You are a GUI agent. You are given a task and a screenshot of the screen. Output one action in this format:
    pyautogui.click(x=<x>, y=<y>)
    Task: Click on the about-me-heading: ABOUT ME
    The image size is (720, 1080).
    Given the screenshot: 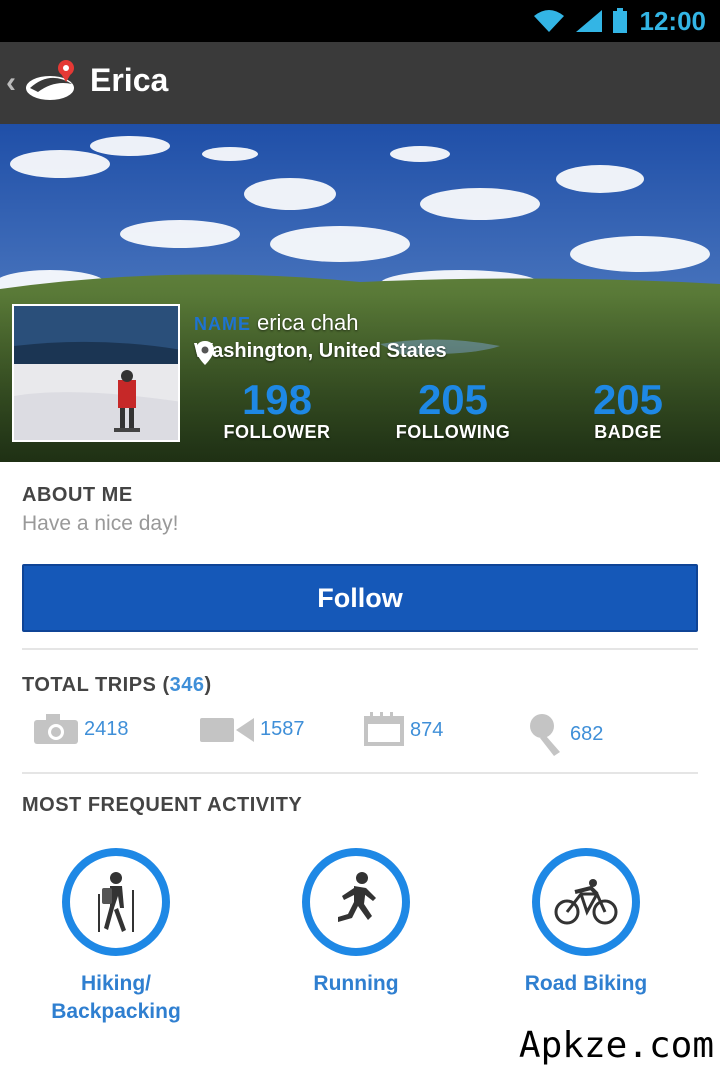 What is the action you would take?
    pyautogui.click(x=77, y=495)
    